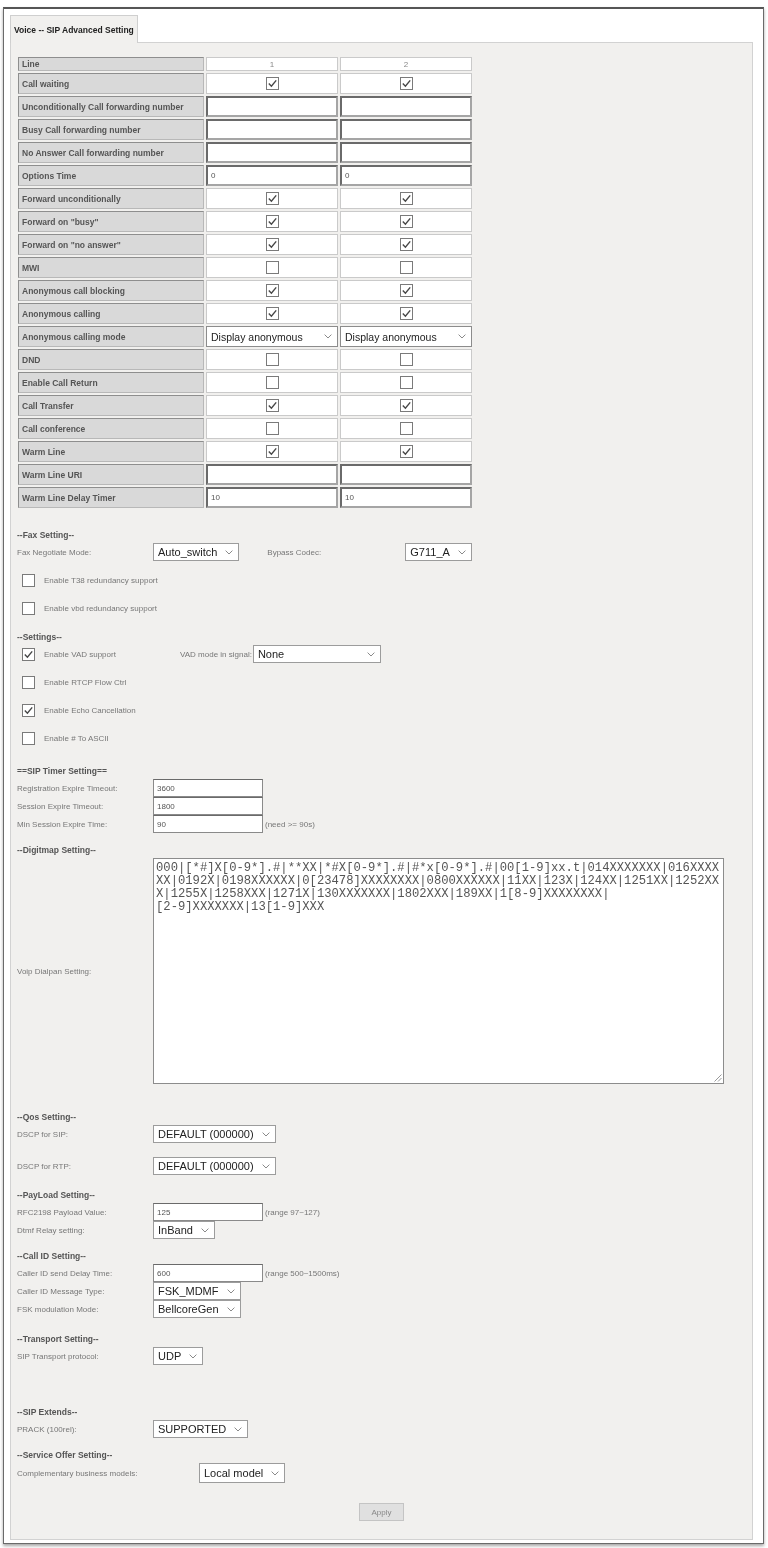 Image resolution: width=768 pixels, height=1548 pixels. What do you see at coordinates (208, 1273) in the screenshot?
I see `text-field: 600` at bounding box center [208, 1273].